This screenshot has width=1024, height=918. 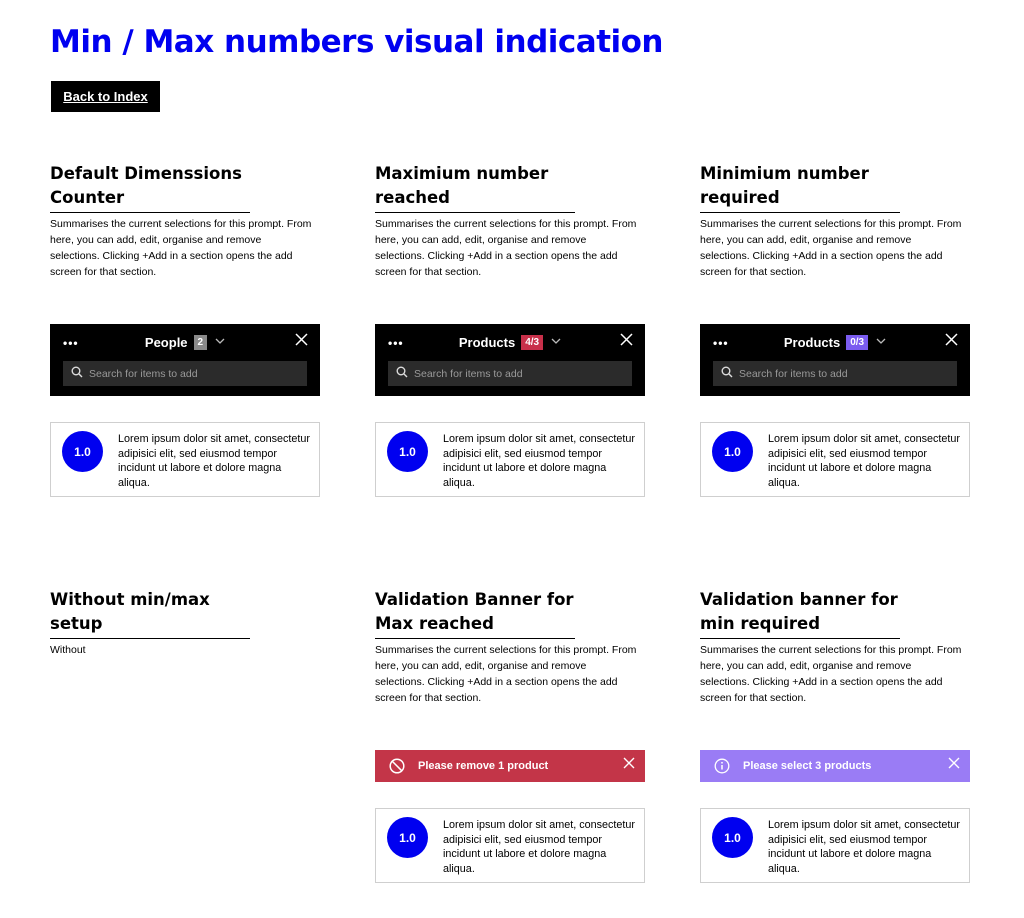 I want to click on header-title-group: Products 0/3, so click(x=835, y=342).